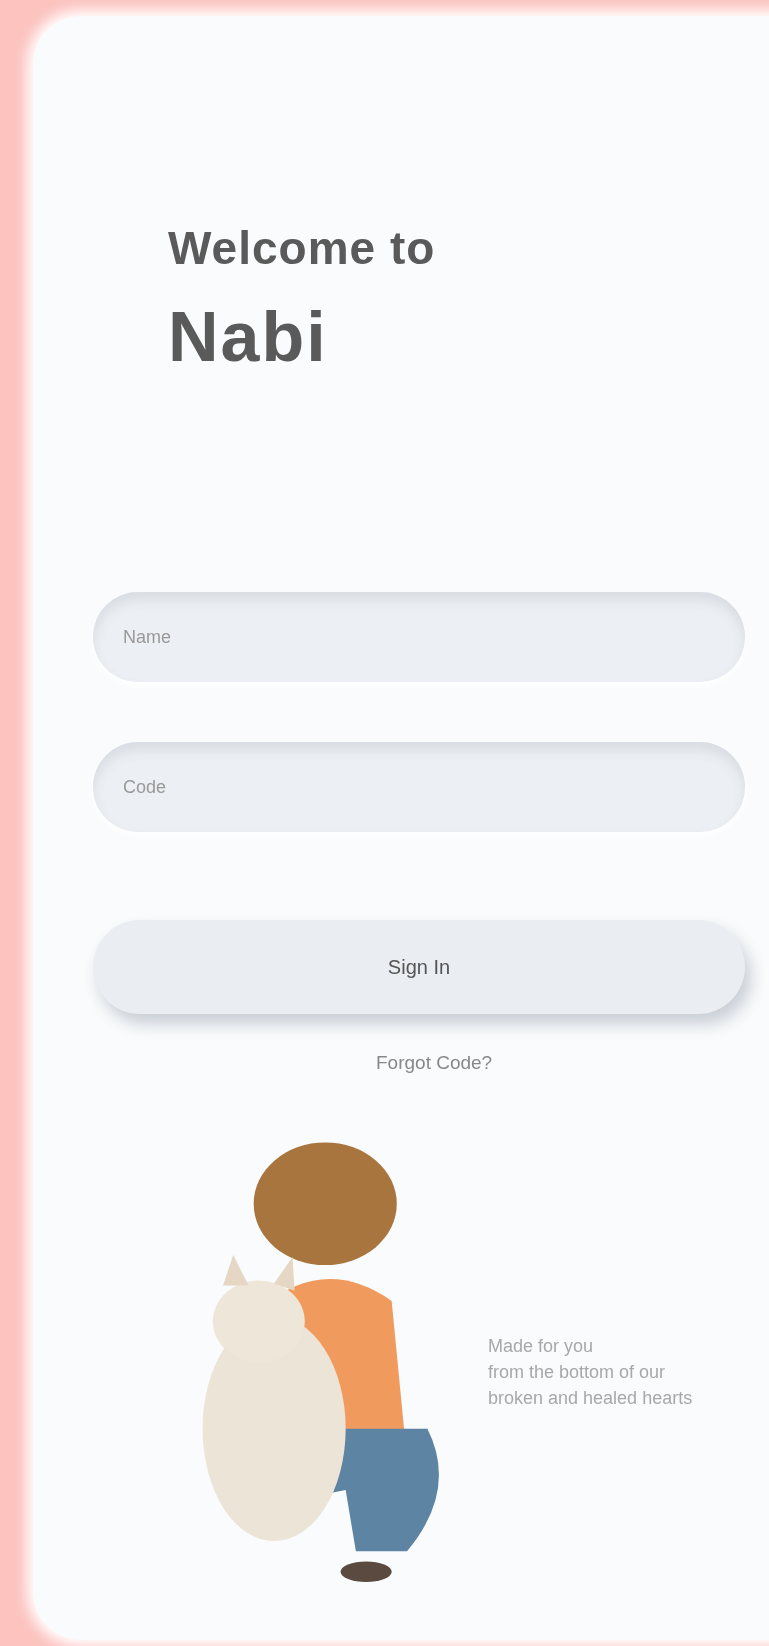 The width and height of the screenshot is (769, 1646). Describe the element at coordinates (434, 1063) in the screenshot. I see `forgot-code-link: Forgot Code?` at that location.